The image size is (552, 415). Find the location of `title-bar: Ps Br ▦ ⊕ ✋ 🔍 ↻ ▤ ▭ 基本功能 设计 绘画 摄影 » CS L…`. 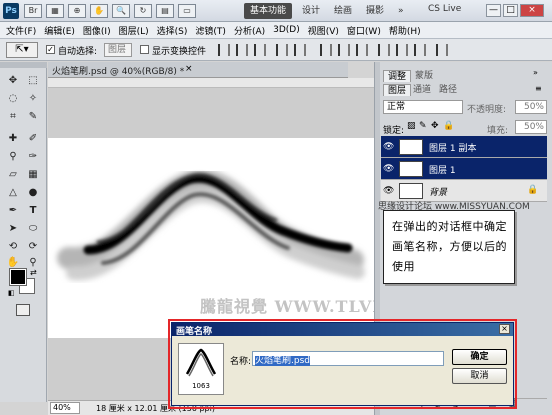

title-bar: Ps Br ▦ ⊕ ✋ 🔍 ↻ ▤ ▭ 基本功能 设计 绘画 摄影 » CS L… is located at coordinates (276, 11).